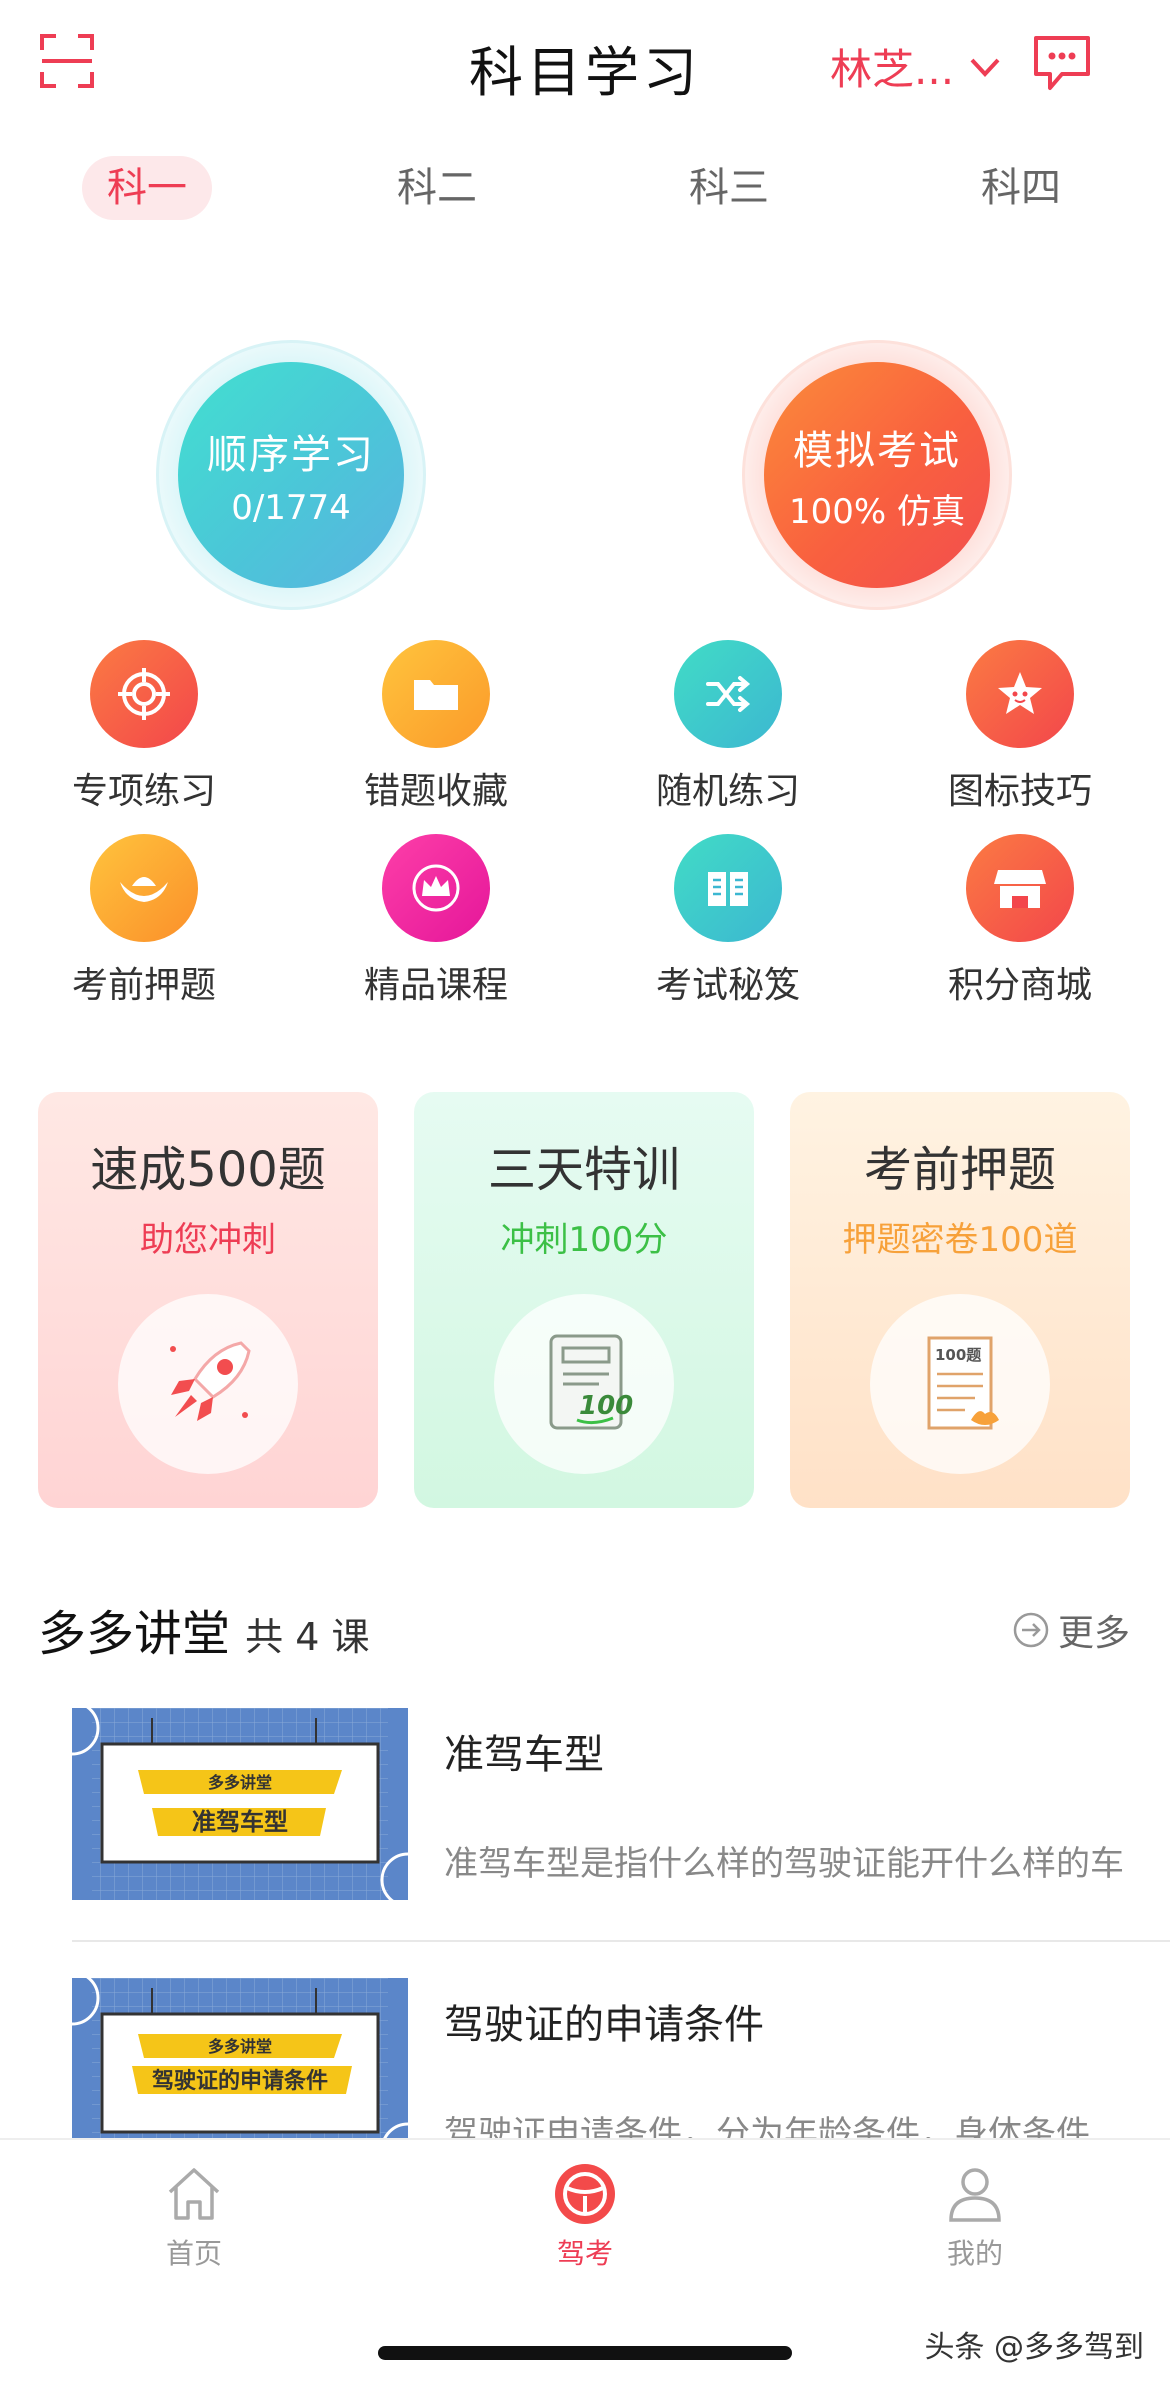 The height and width of the screenshot is (2388, 1170). I want to click on grid-label: 考试秘笈, so click(727, 985).